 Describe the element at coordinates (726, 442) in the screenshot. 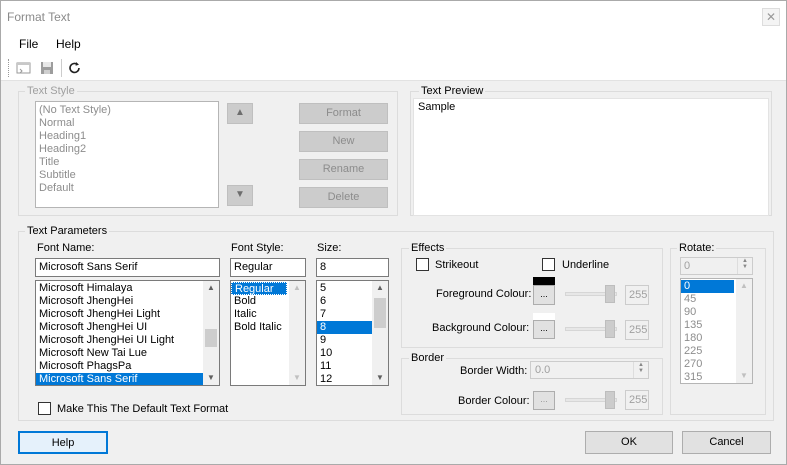

I see `cancel-button: Cancel` at that location.